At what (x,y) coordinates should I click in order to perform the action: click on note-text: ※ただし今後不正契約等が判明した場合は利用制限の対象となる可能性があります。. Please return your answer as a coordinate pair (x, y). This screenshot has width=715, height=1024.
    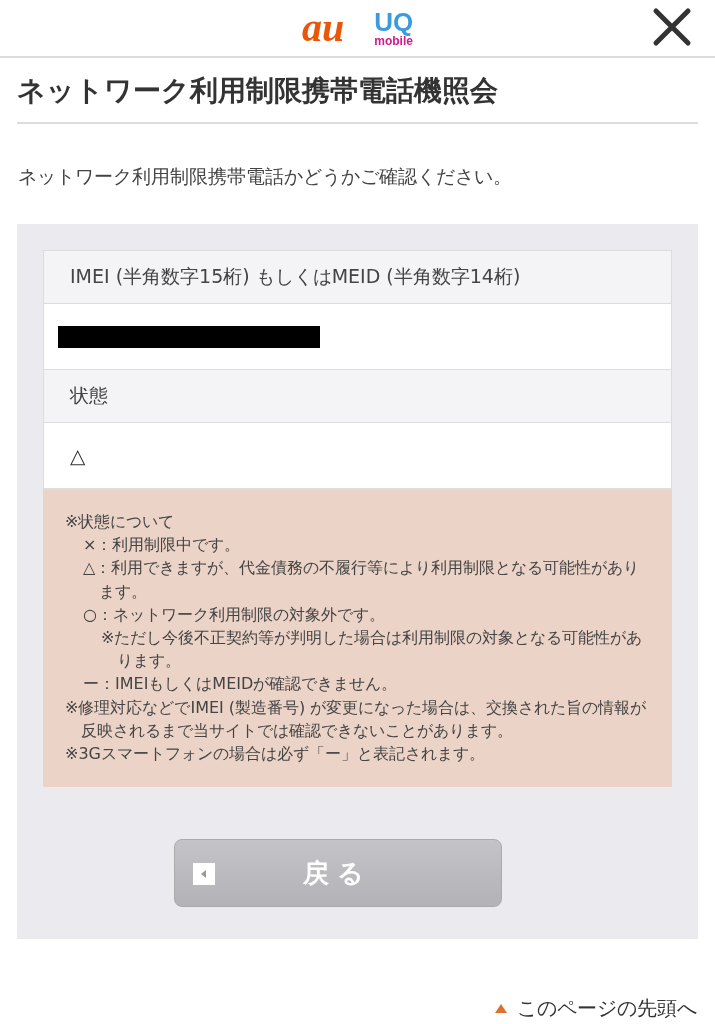
    Looking at the image, I should click on (372, 649).